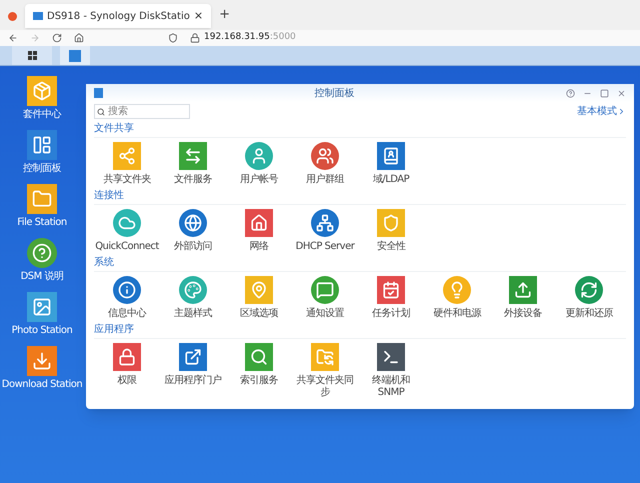 The height and width of the screenshot is (483, 640). I want to click on file-arrows-icon, so click(193, 156).